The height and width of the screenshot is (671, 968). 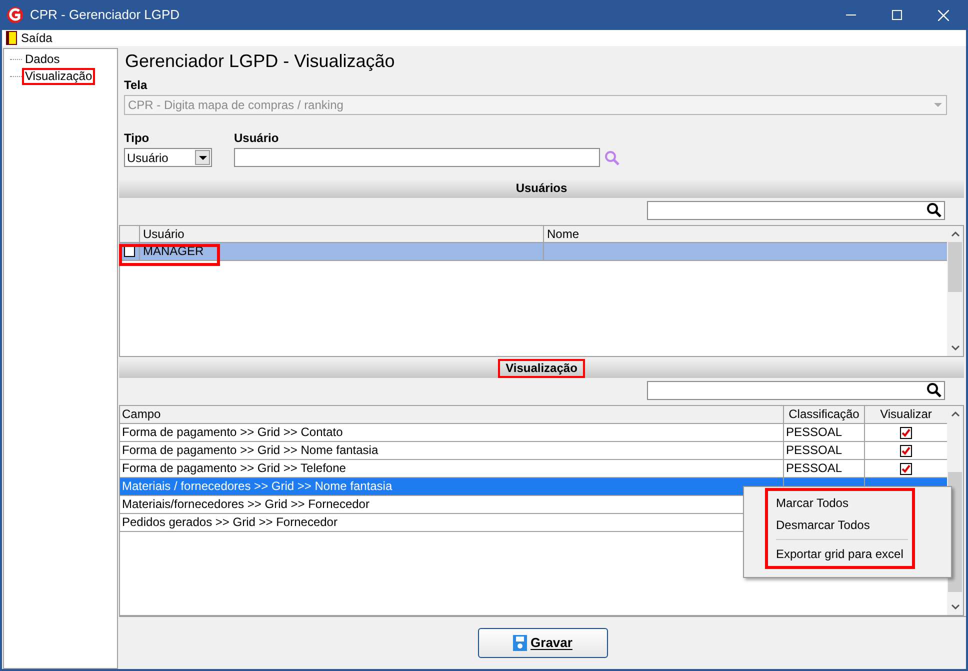 I want to click on table-row: Forma de pagamento >> Grid >> Telefone PESSOAL, so click(x=533, y=469).